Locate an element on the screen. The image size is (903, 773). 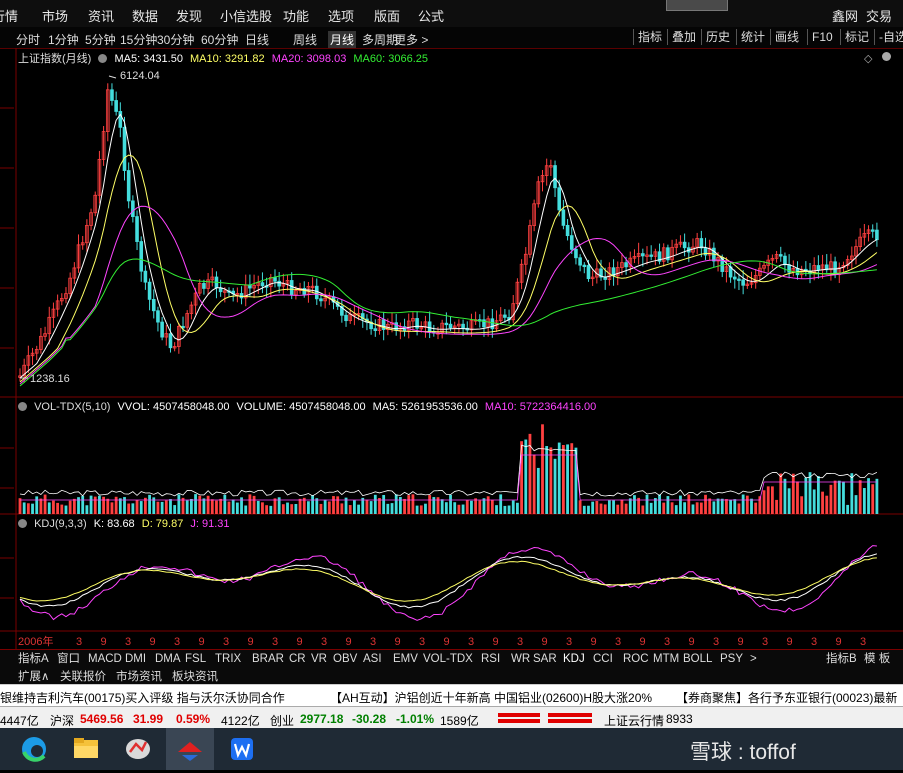
shenzhen-pct: 0.59% is located at coordinates (193, 719).